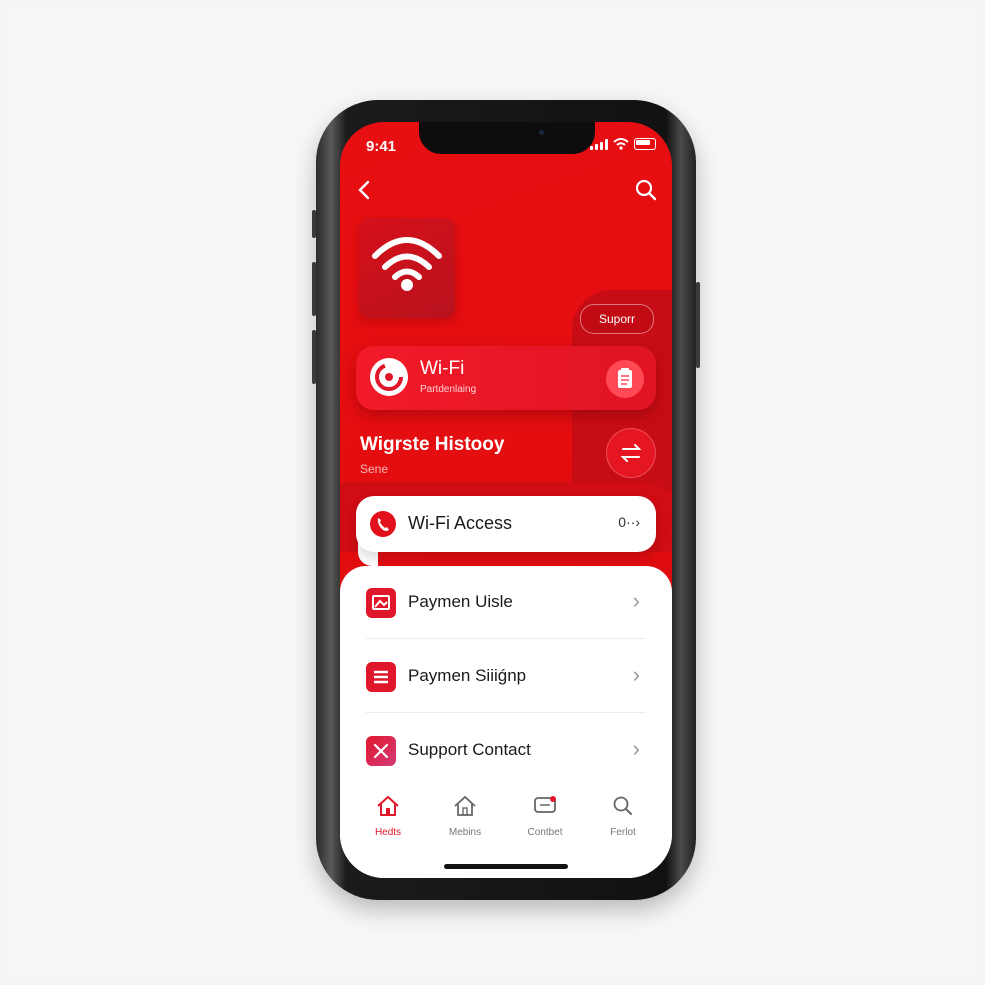  I want to click on list-item: Paymen Siiiǵnp ›, so click(508, 676).